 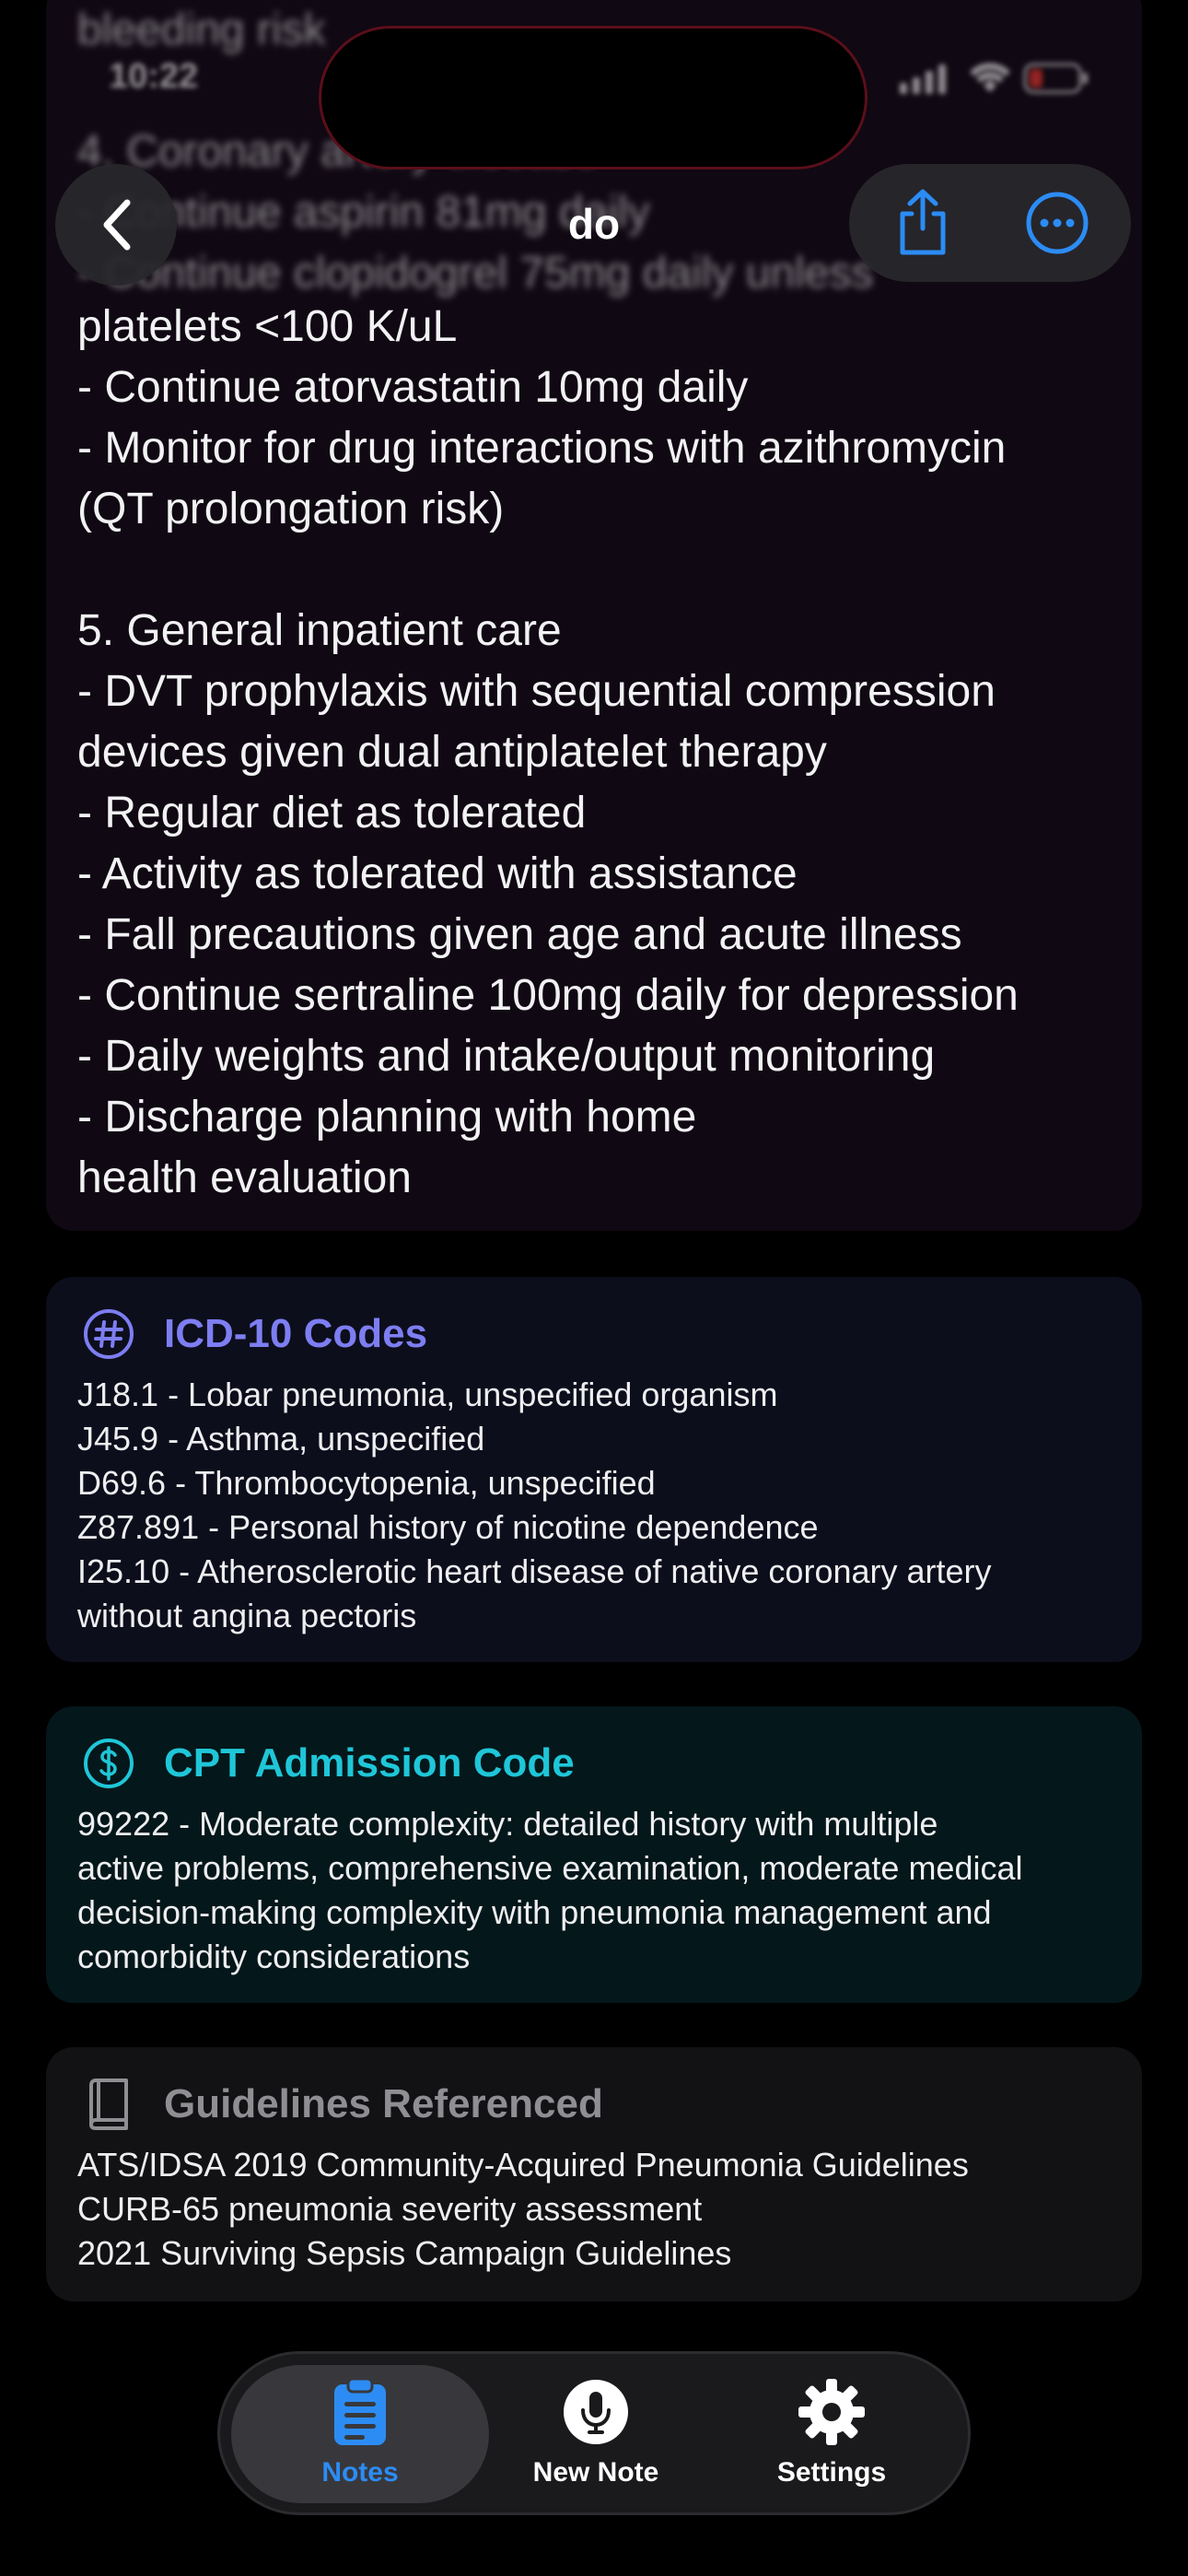 What do you see at coordinates (247, 1615) in the screenshot?
I see `icd-code-line: without angina pectoris` at bounding box center [247, 1615].